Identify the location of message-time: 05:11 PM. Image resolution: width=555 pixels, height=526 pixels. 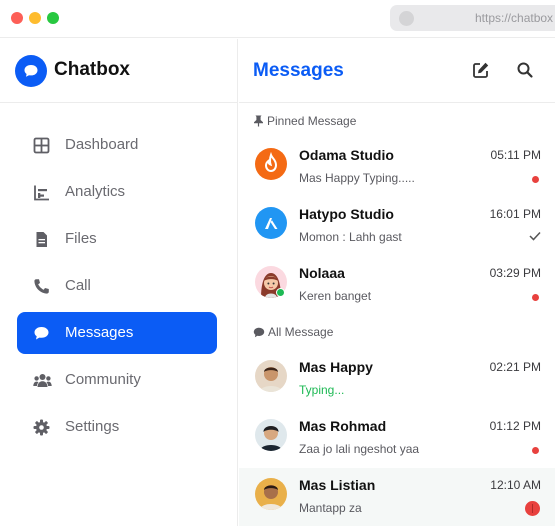
(515, 155).